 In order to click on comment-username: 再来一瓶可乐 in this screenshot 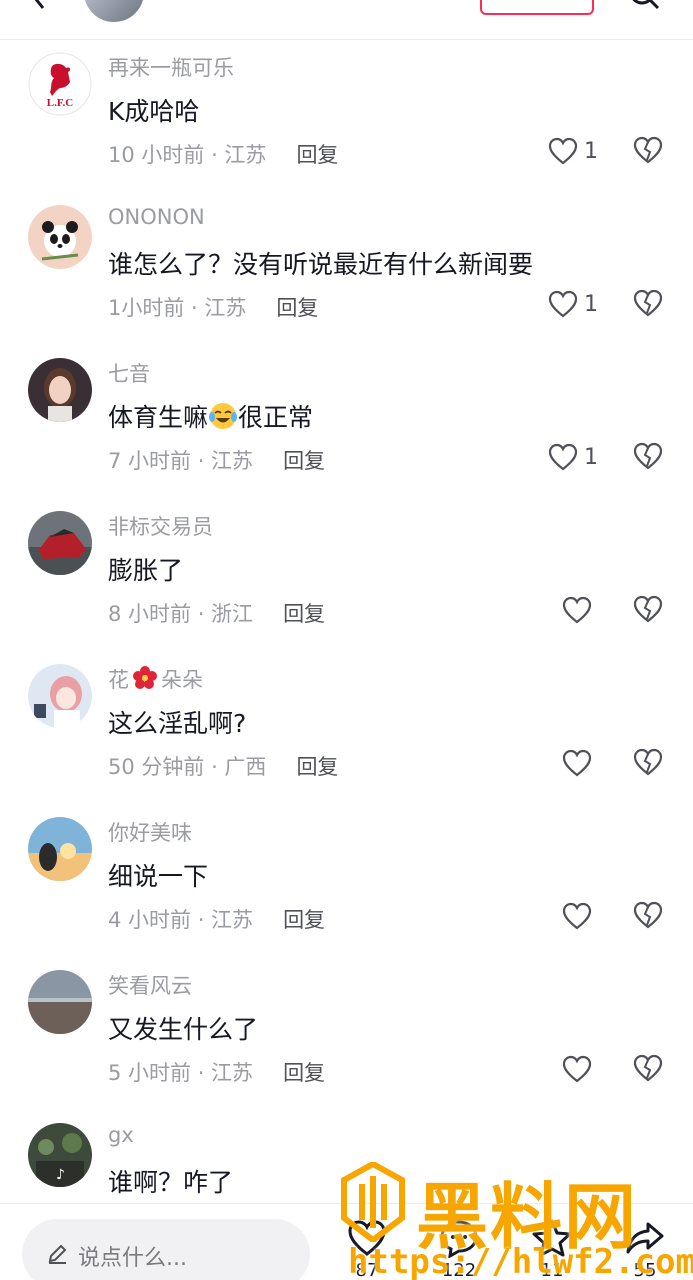, I will do `click(171, 67)`.